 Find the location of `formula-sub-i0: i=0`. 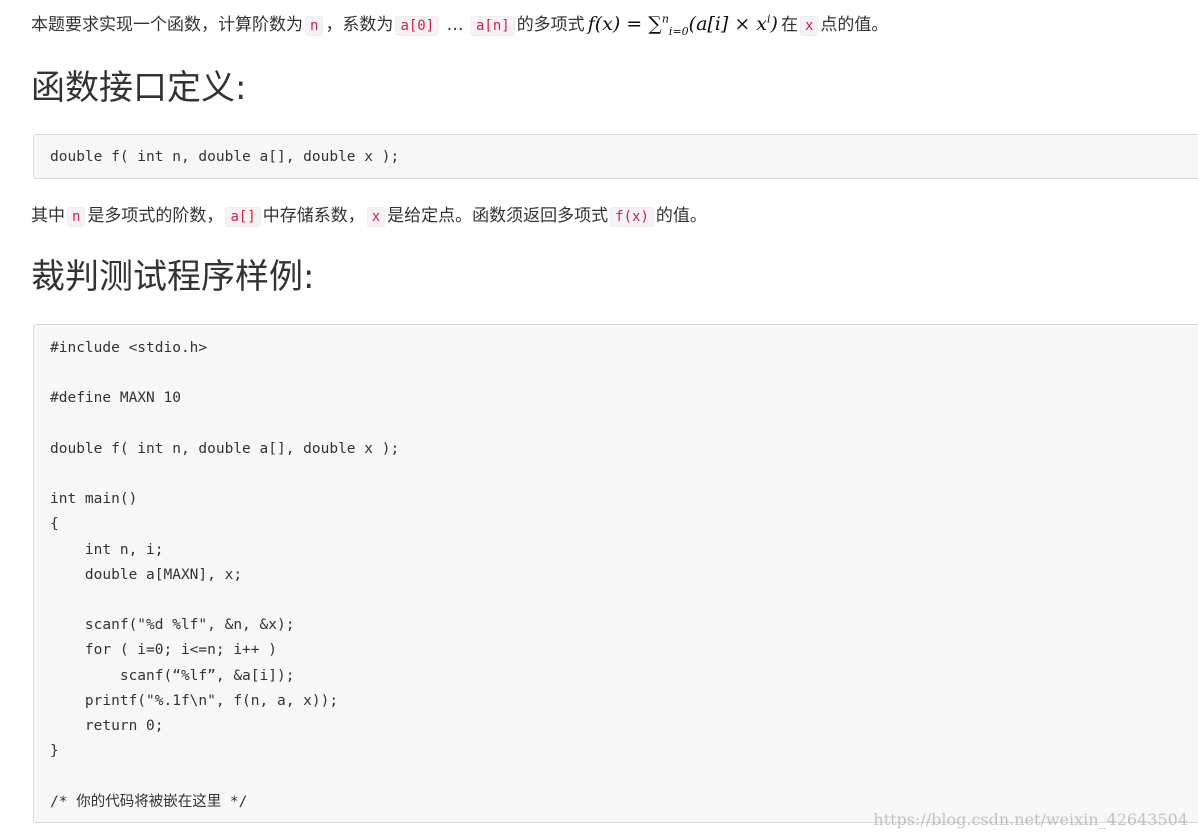

formula-sub-i0: i=0 is located at coordinates (678, 31).